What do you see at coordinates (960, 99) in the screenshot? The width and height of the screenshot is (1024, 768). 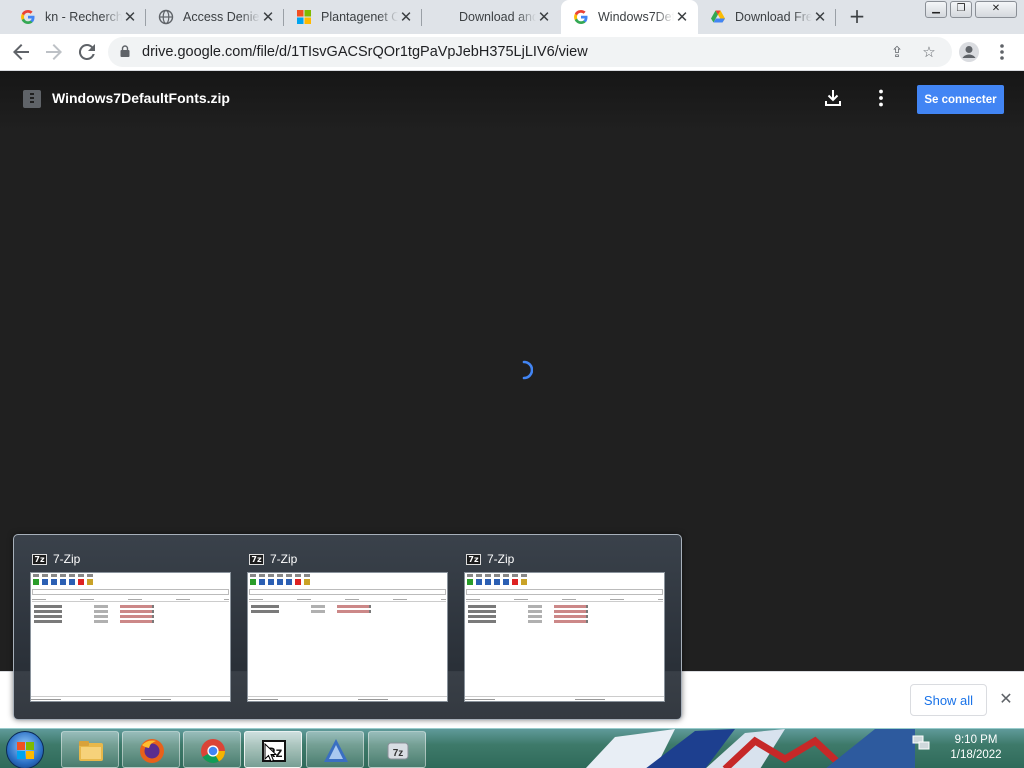 I see `sign-in-button: Se connecter` at bounding box center [960, 99].